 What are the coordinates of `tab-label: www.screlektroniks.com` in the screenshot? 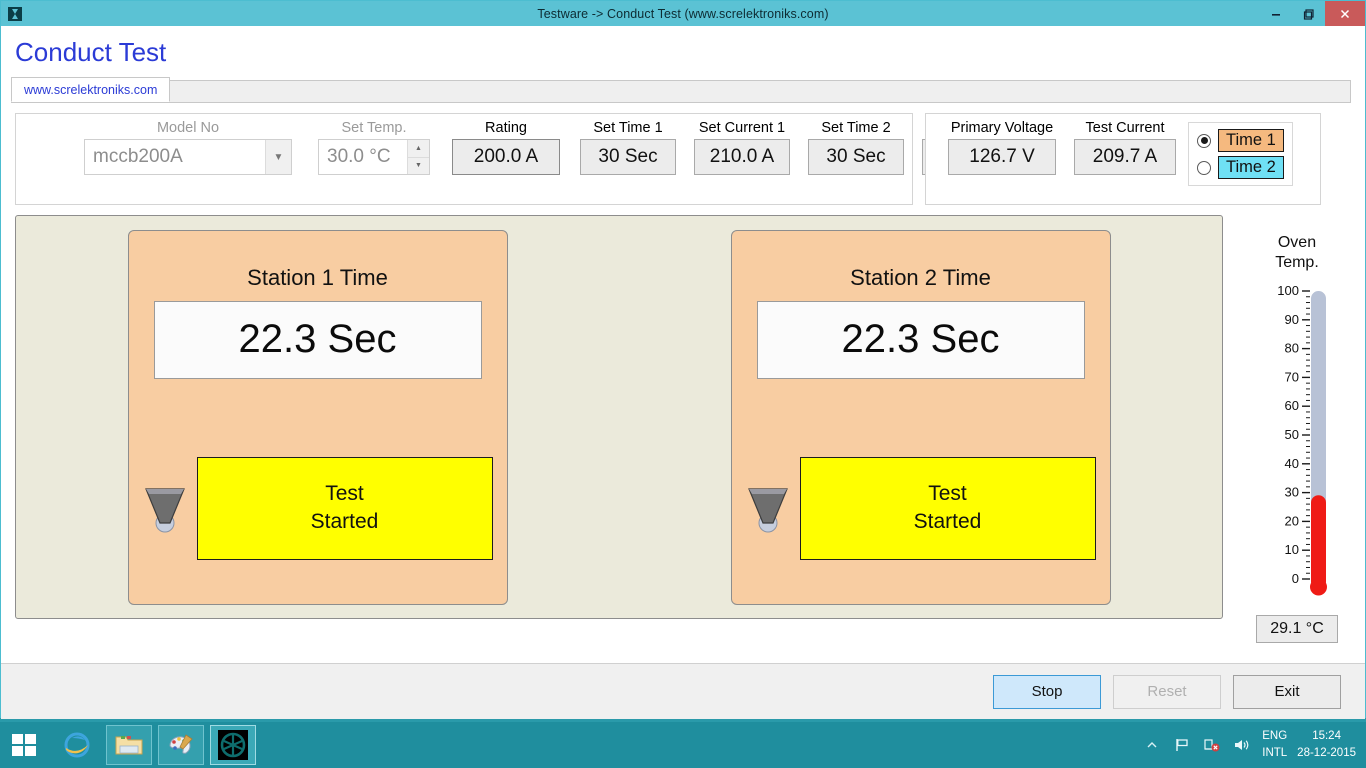 It's located at (91, 89).